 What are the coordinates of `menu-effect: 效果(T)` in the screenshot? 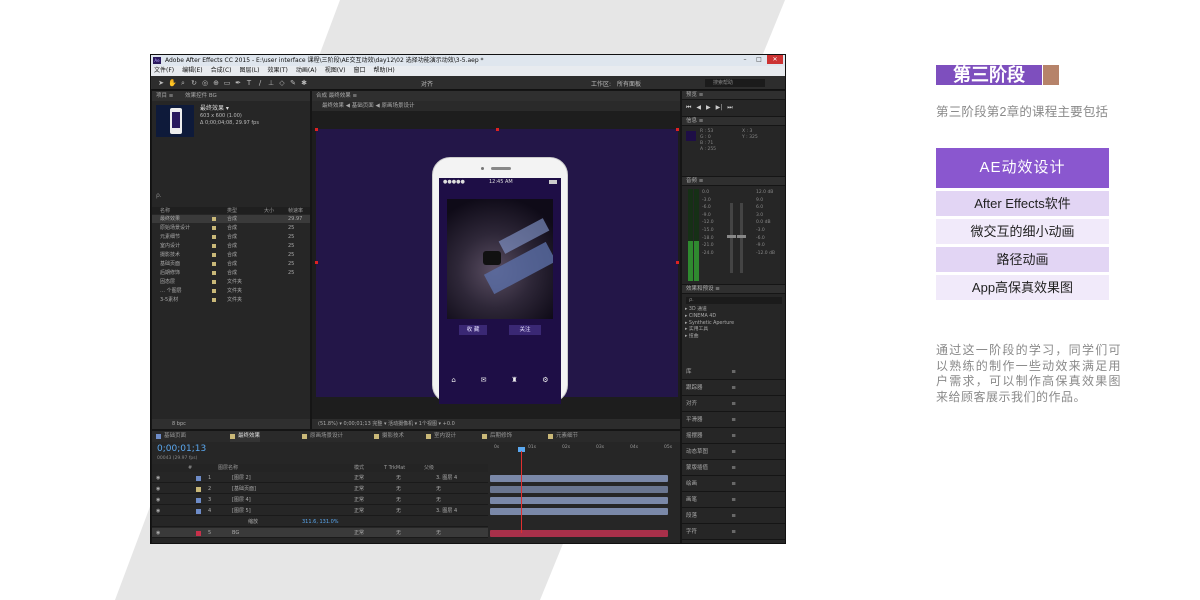 It's located at (278, 71).